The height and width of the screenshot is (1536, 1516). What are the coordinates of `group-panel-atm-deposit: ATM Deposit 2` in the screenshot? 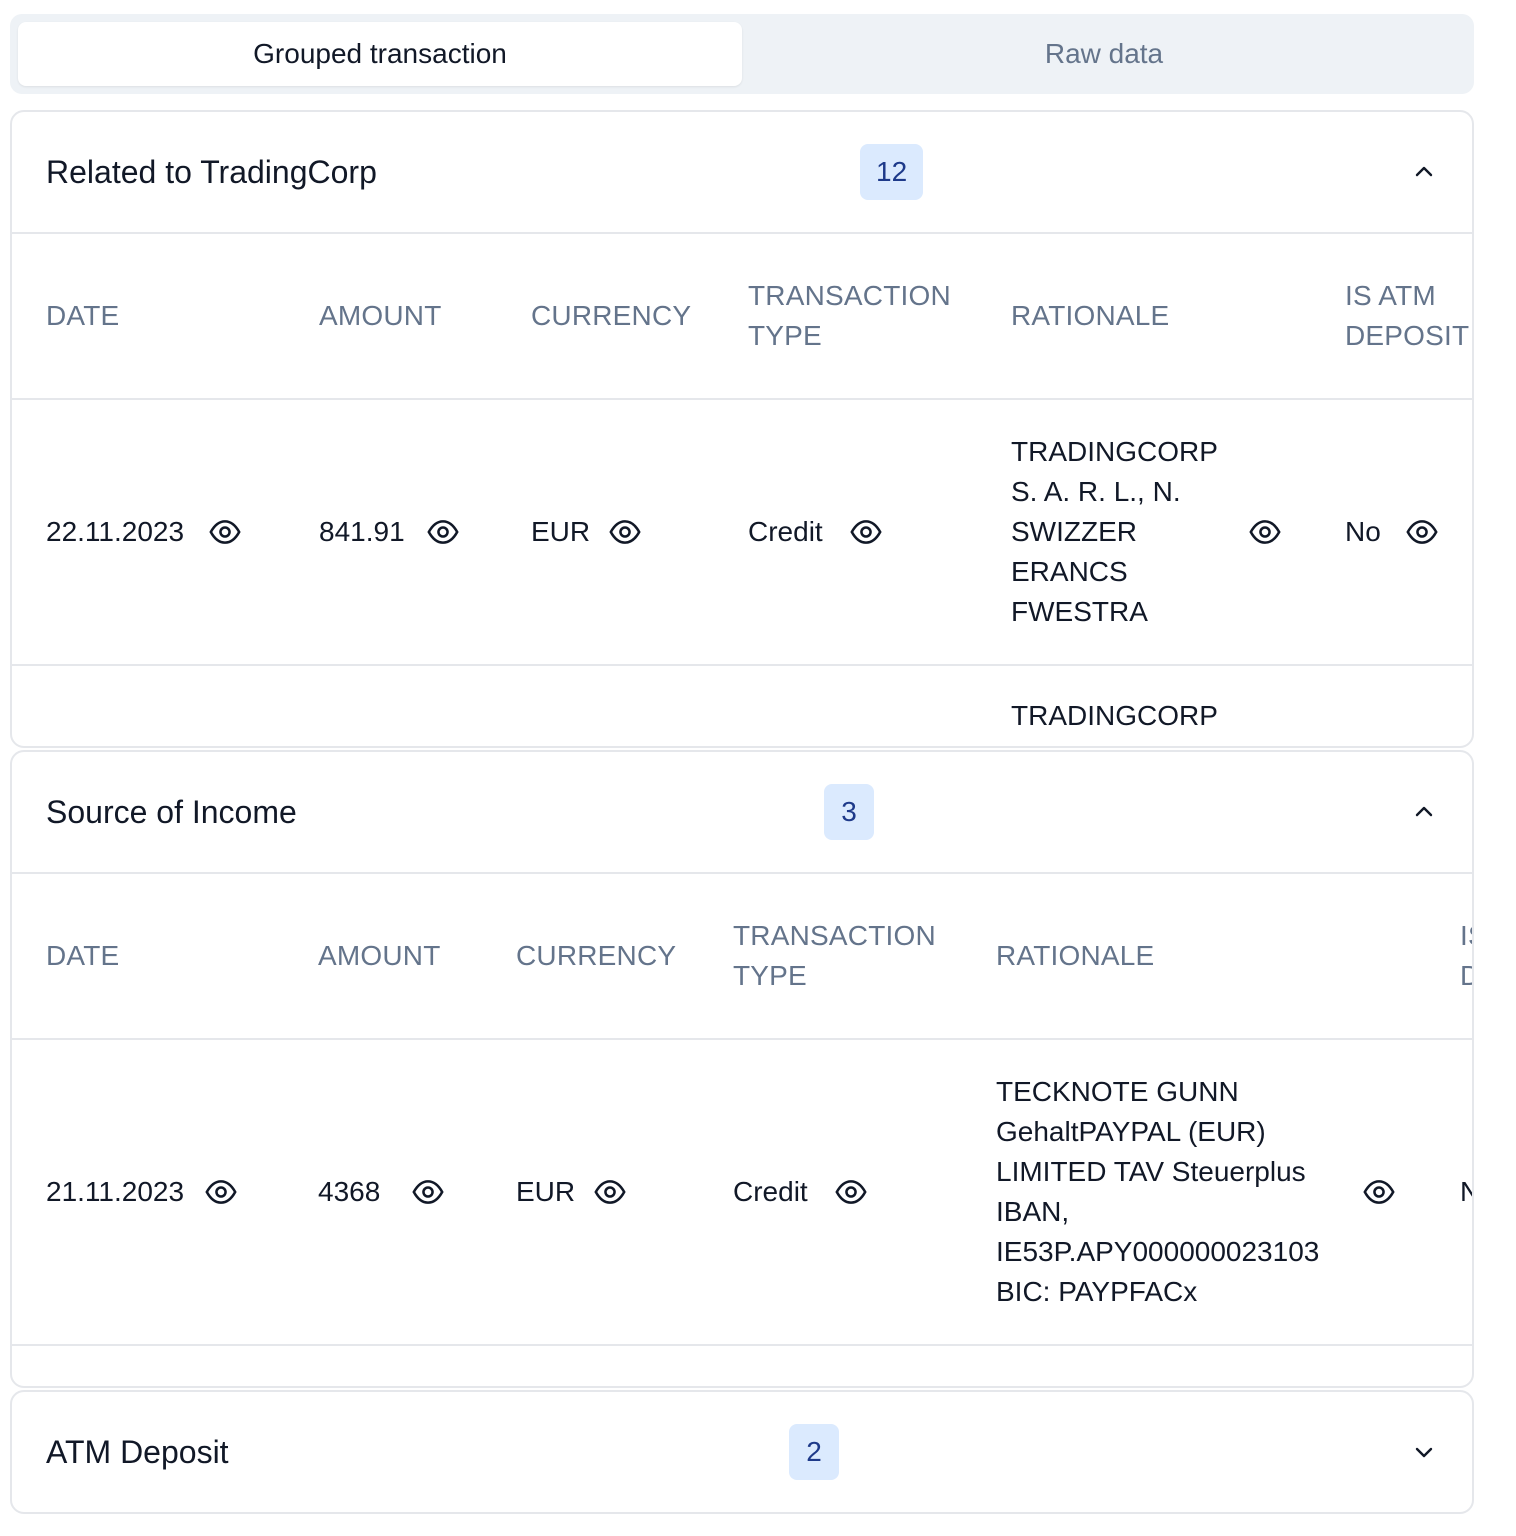 It's located at (742, 1452).